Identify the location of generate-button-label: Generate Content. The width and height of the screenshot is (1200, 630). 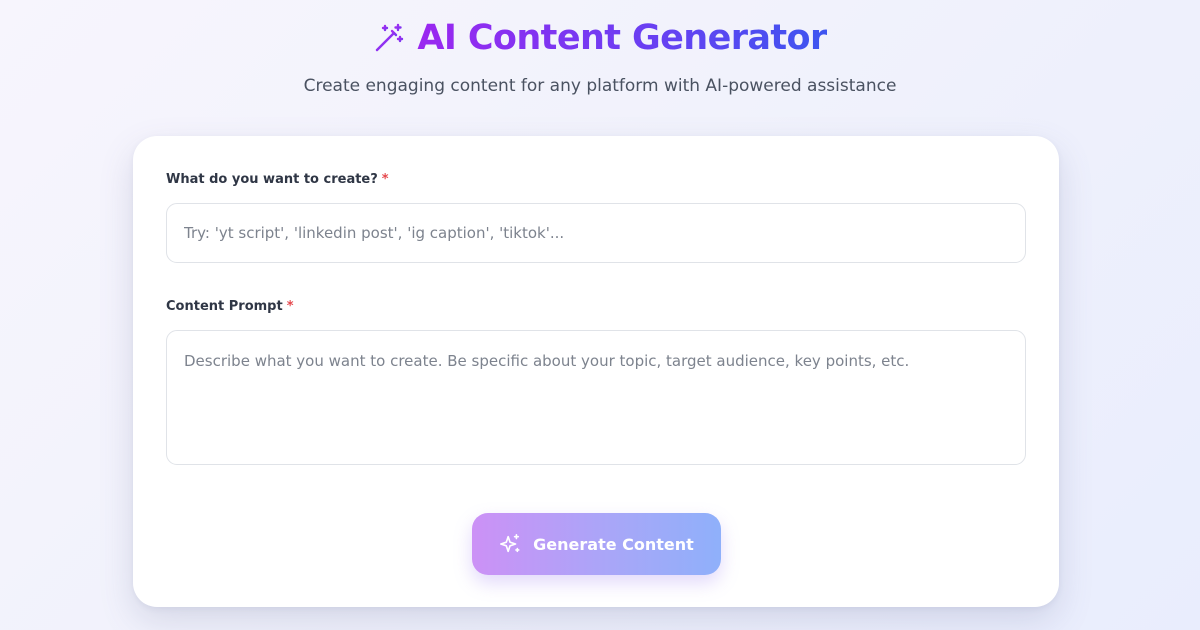
(613, 544).